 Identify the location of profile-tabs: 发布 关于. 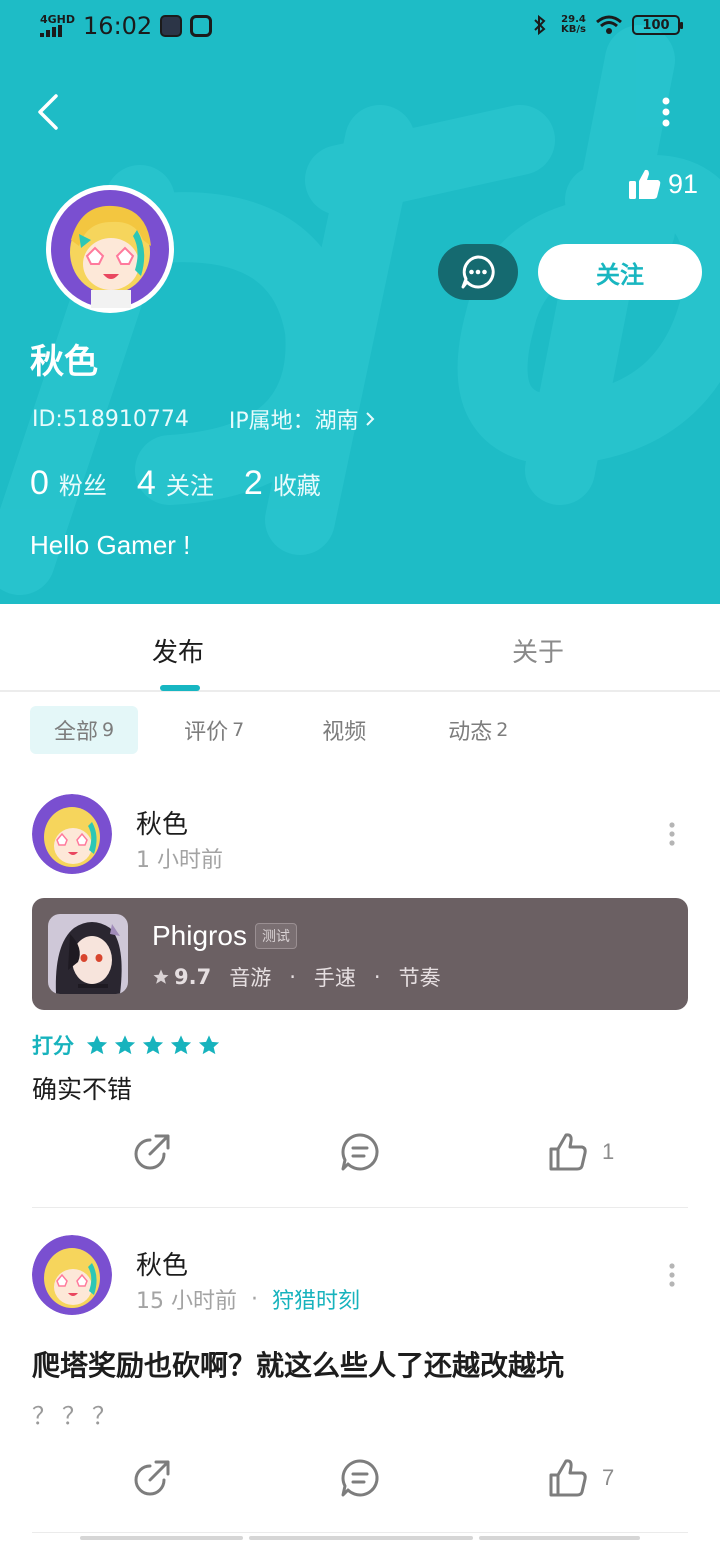
(360, 648).